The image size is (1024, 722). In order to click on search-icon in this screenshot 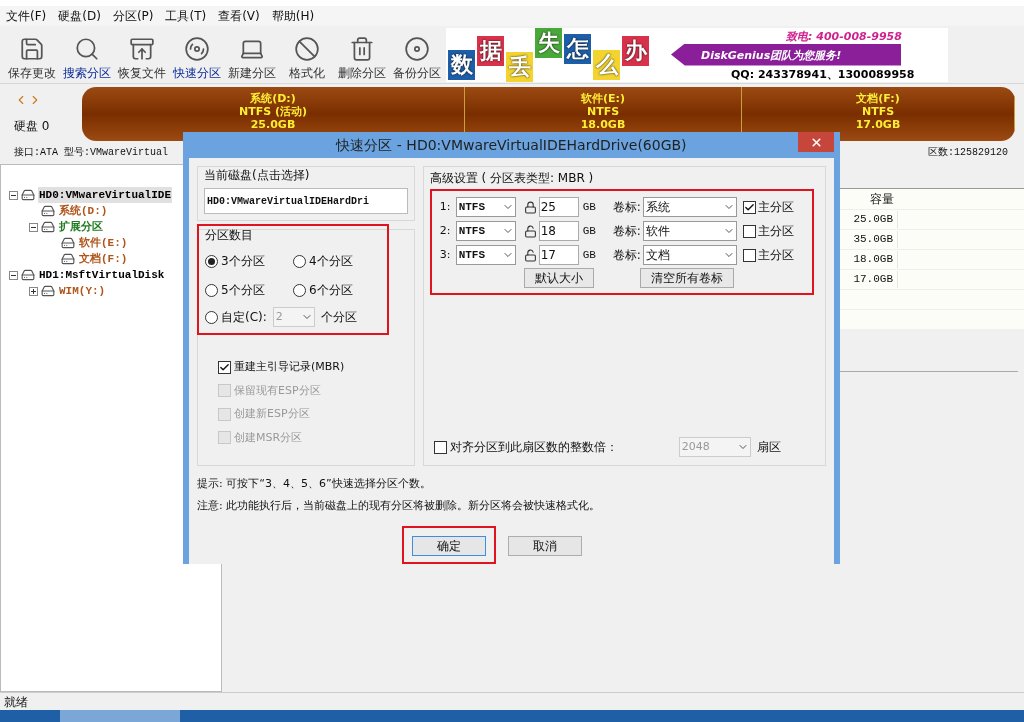, I will do `click(86, 48)`.